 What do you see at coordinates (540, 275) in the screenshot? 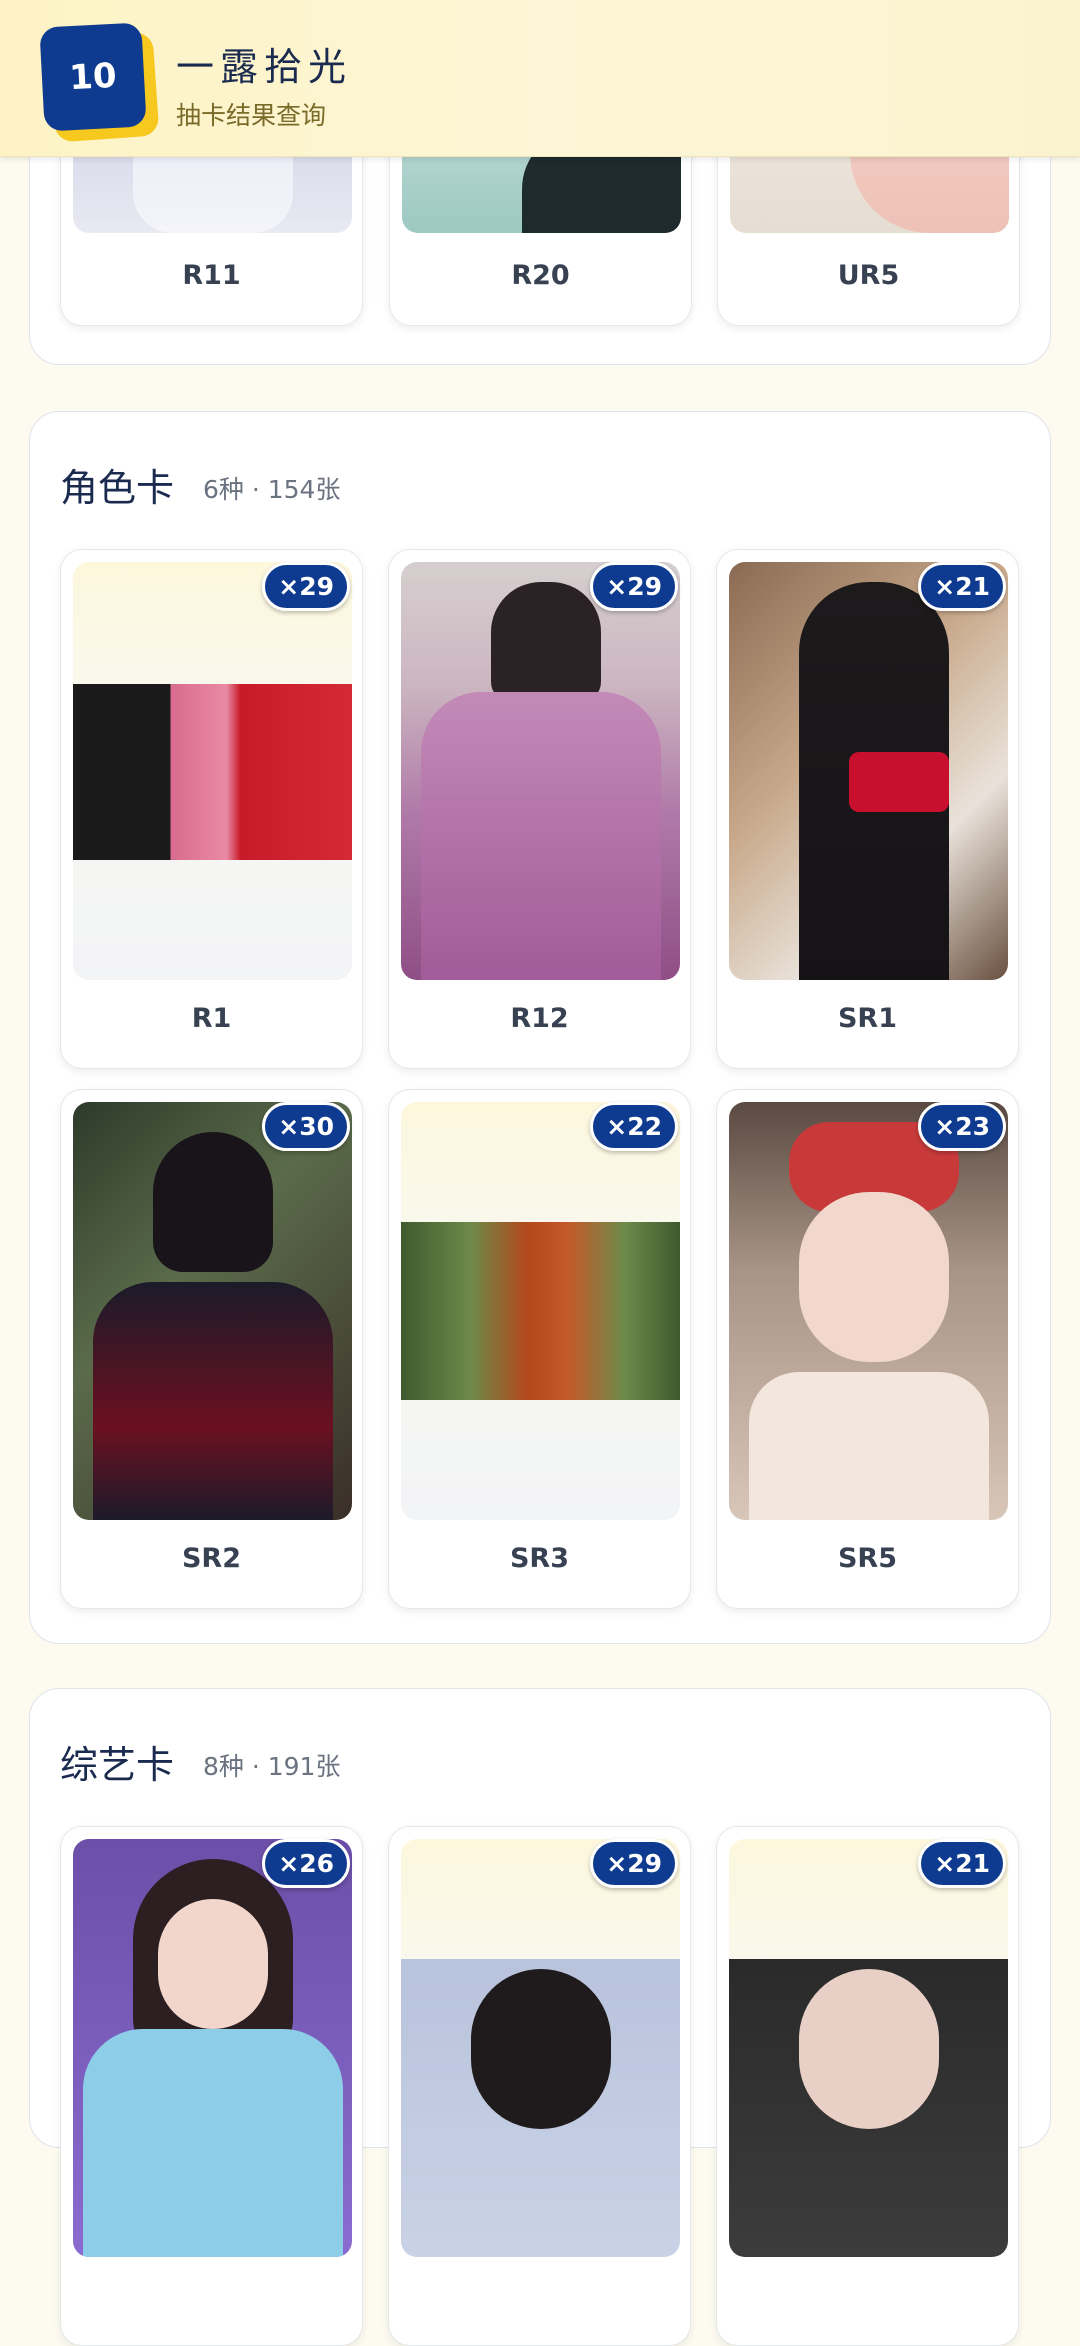
I see `card-label: R20` at bounding box center [540, 275].